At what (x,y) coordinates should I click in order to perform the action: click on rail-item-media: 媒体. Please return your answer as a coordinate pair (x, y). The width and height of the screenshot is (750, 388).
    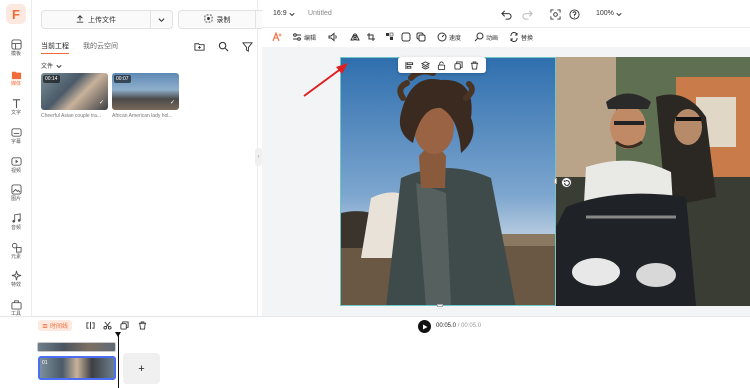
    Looking at the image, I should click on (16, 80).